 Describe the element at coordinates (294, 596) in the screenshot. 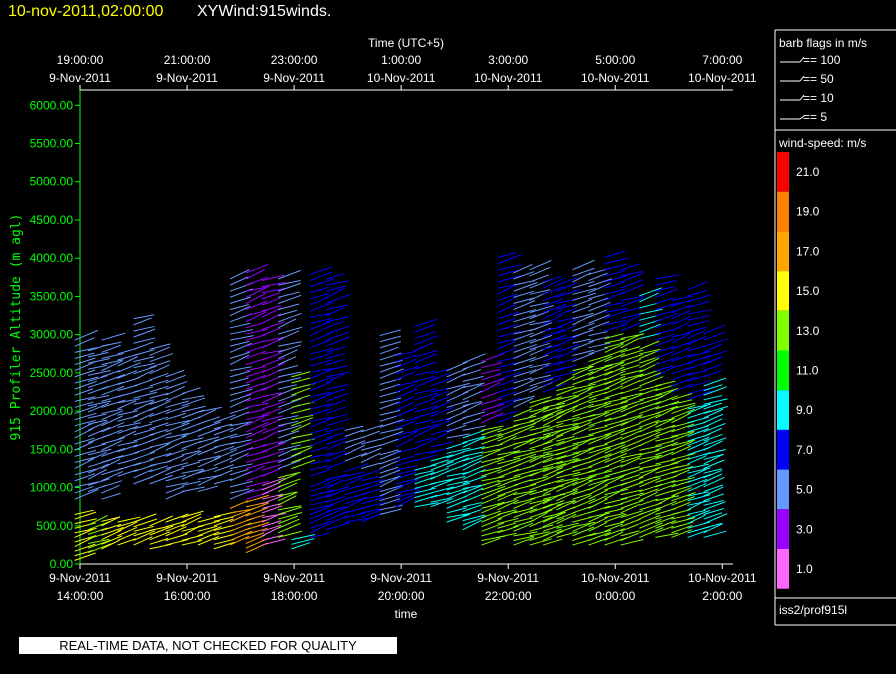

I see `x-tick-time: 18:00:00` at that location.